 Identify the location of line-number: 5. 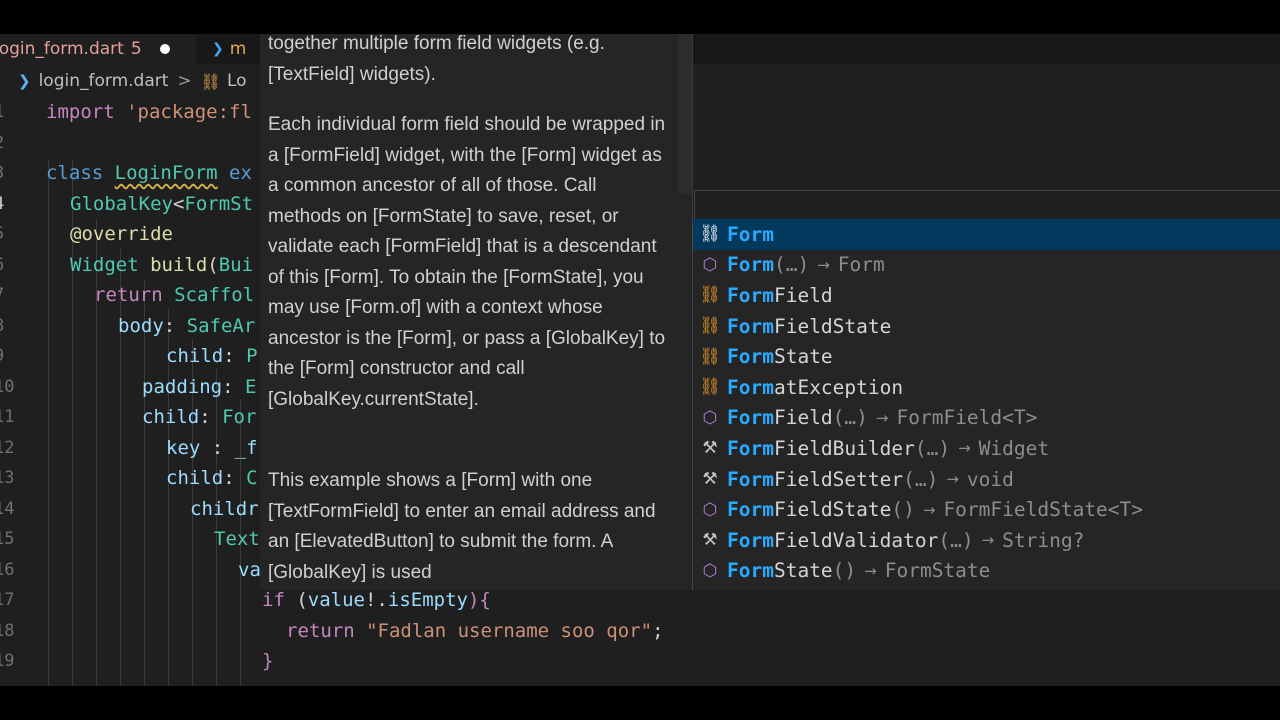
(7, 234).